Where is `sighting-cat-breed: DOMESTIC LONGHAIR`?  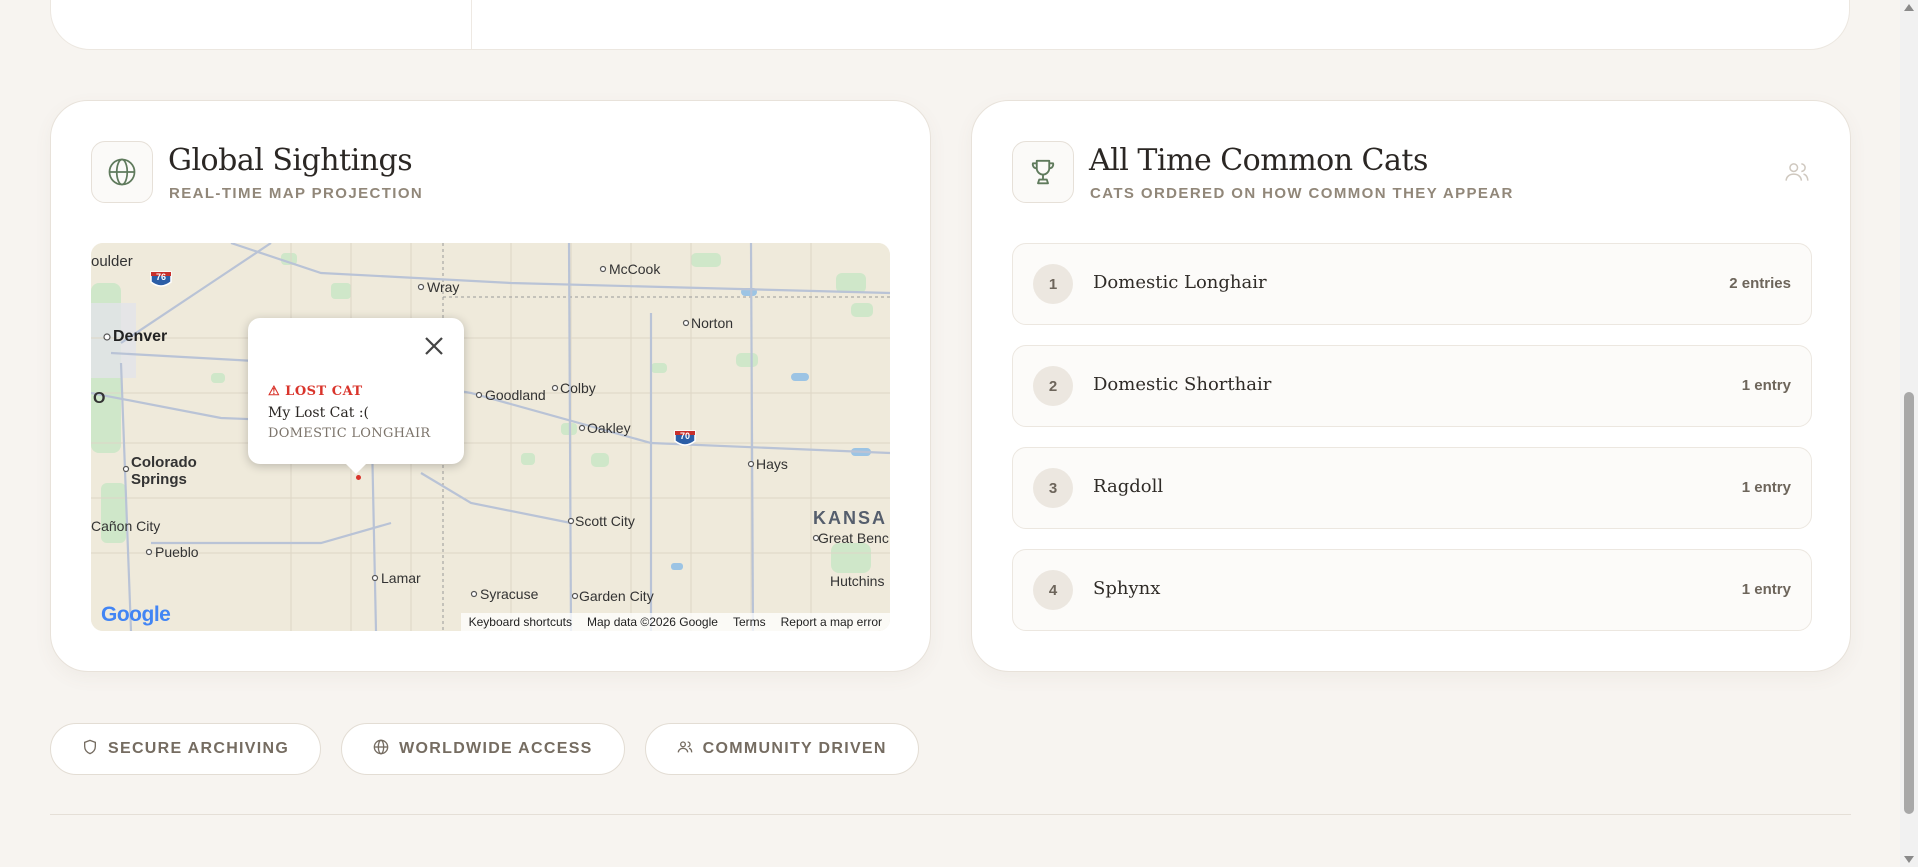 sighting-cat-breed: DOMESTIC LONGHAIR is located at coordinates (349, 433).